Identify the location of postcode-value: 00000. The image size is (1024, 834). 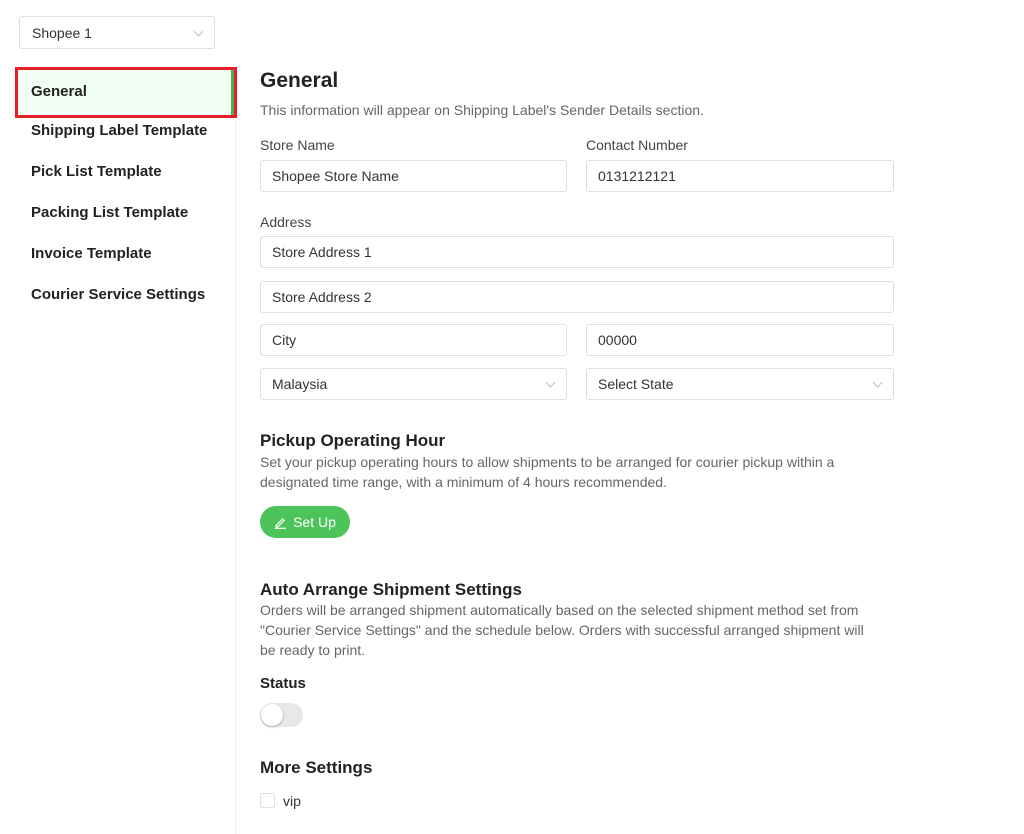
(617, 340).